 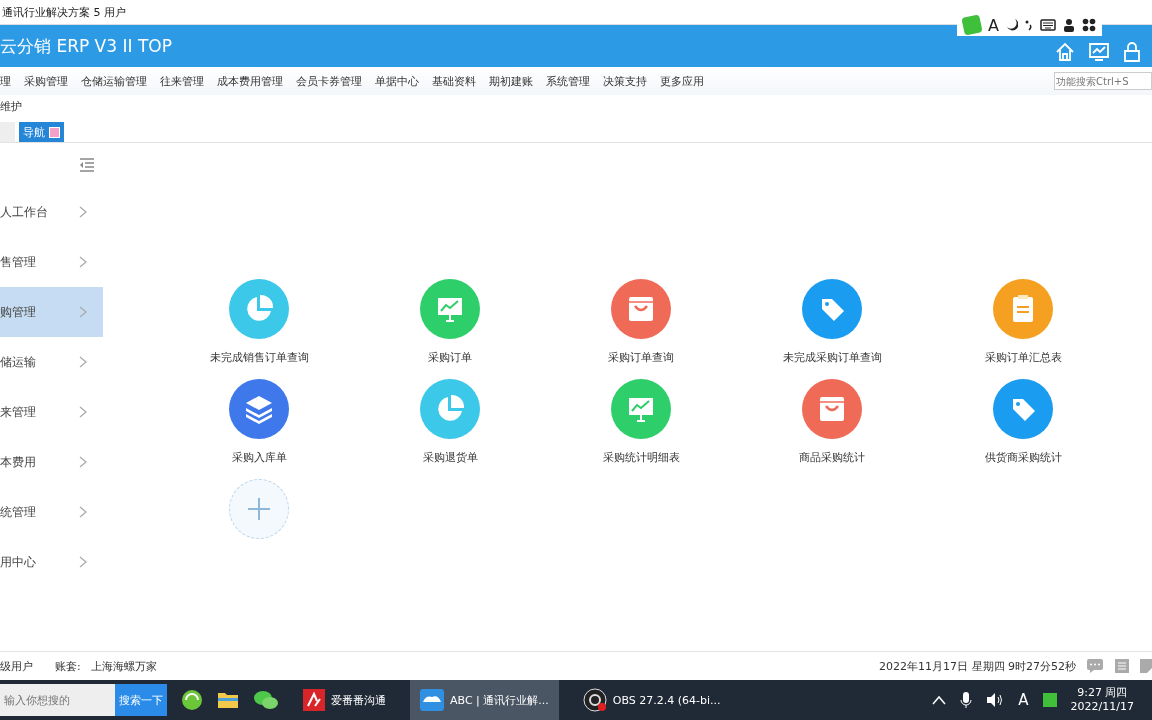 What do you see at coordinates (832, 357) in the screenshot?
I see `tile-label: 未完成采购订单查询` at bounding box center [832, 357].